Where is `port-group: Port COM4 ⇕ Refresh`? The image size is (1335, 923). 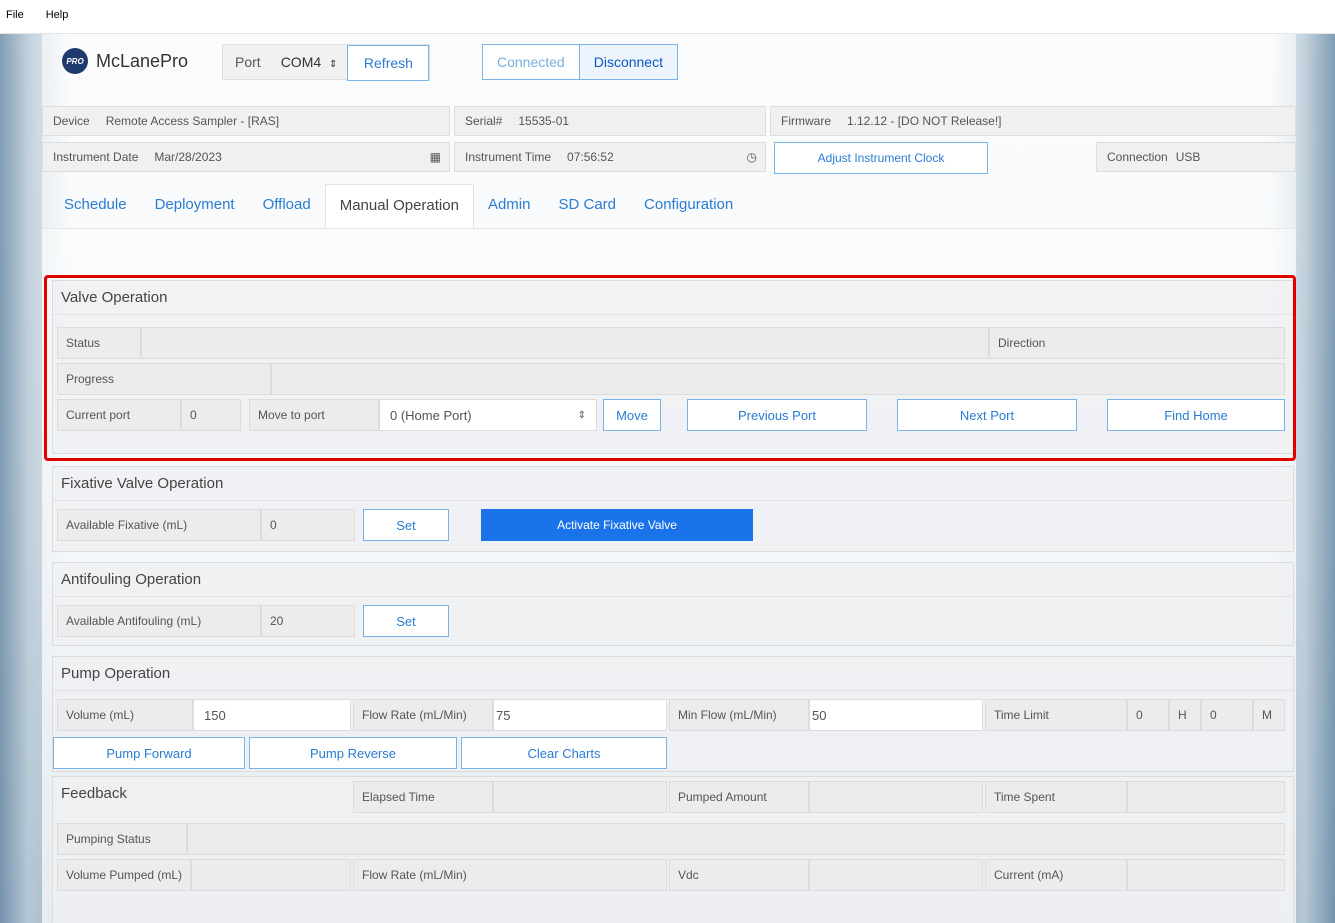
port-group: Port COM4 ⇕ Refresh is located at coordinates (326, 62).